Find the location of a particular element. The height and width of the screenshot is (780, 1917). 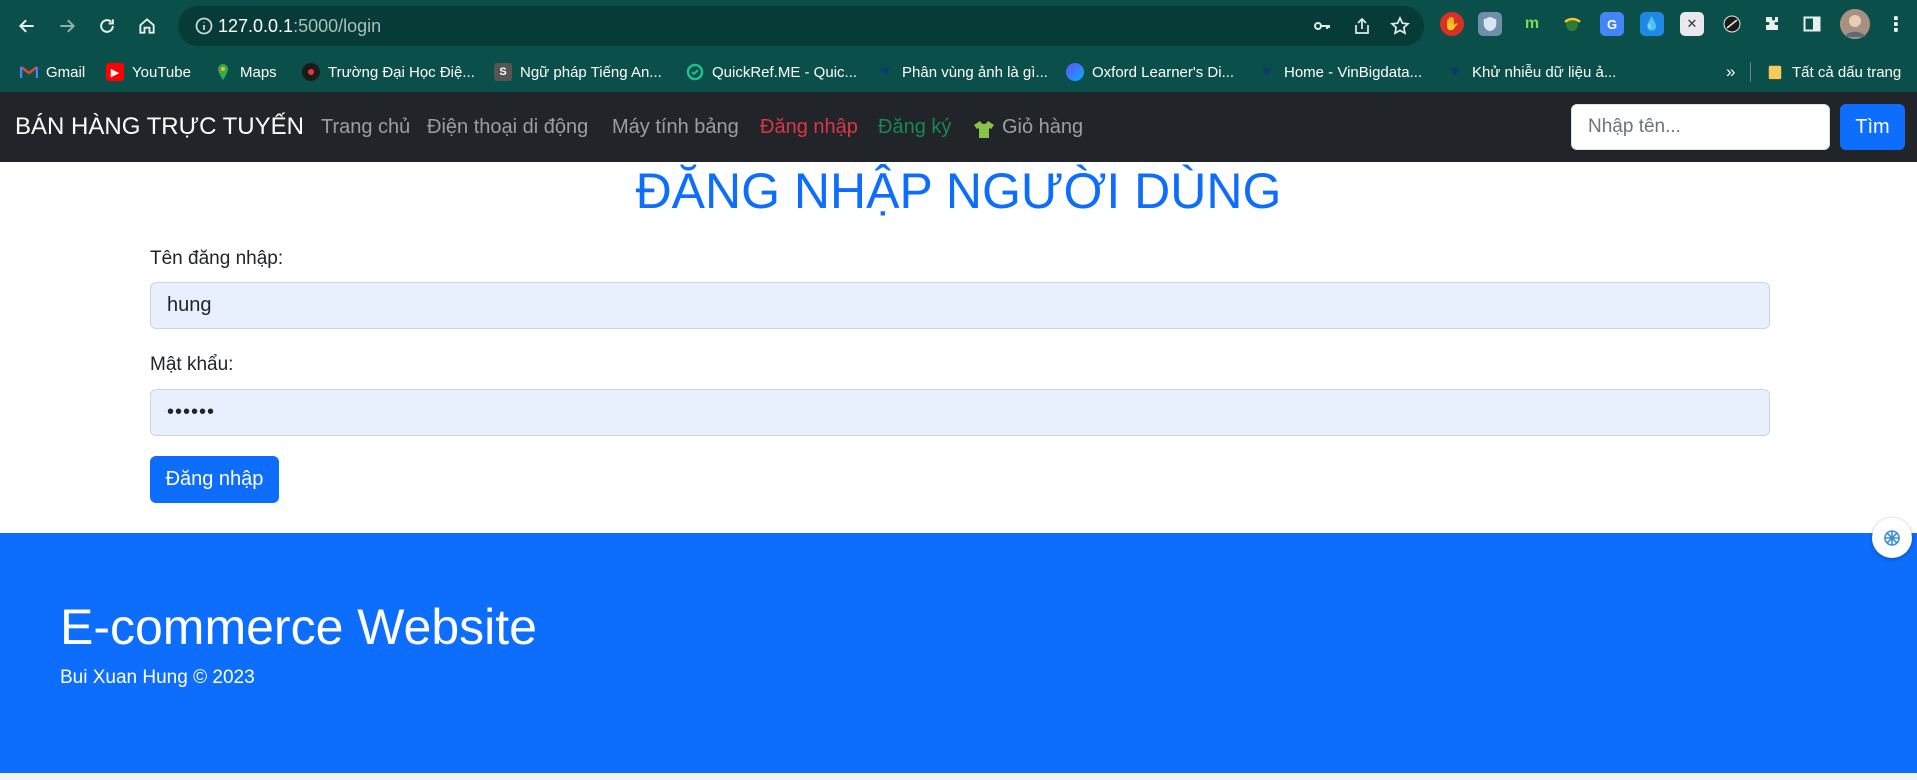

folder-icon is located at coordinates (1775, 72).